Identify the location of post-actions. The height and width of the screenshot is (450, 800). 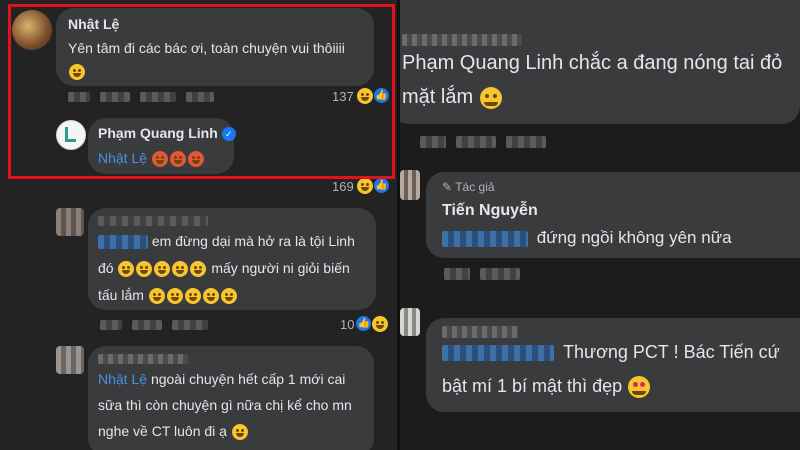
(483, 142).